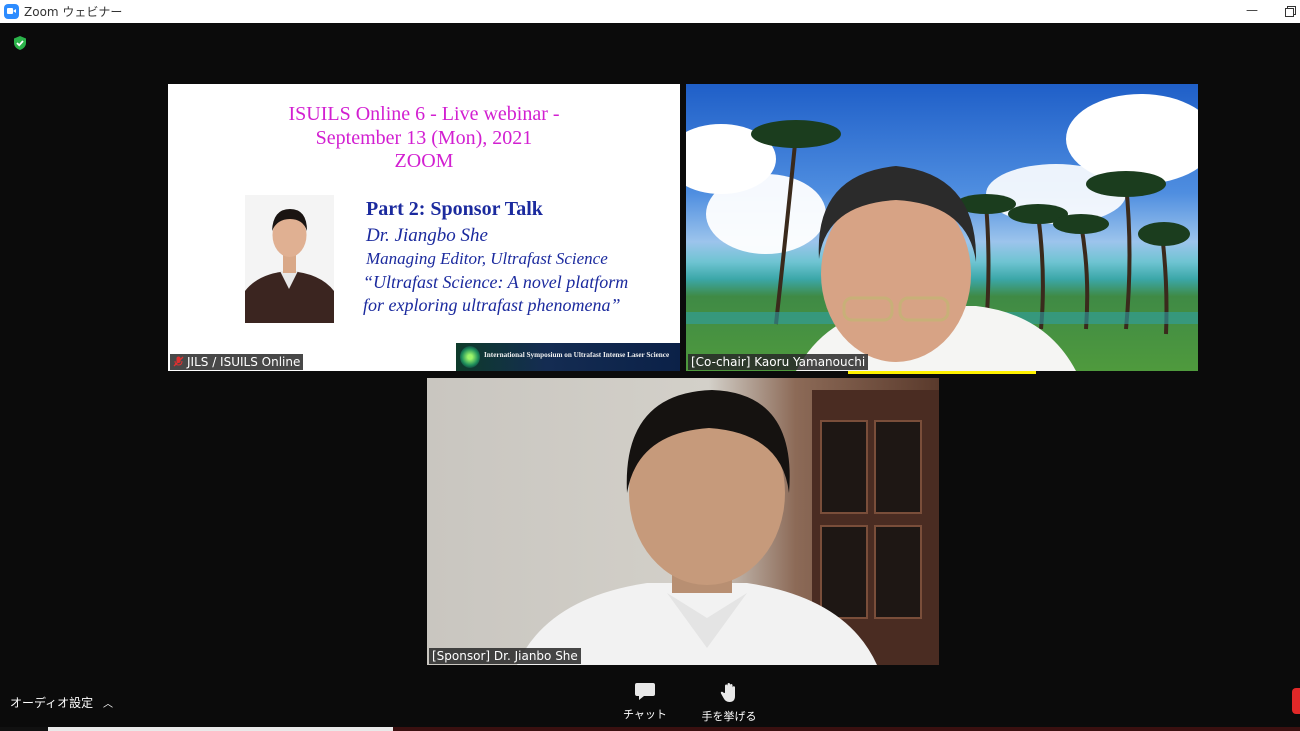 The width and height of the screenshot is (1300, 731). I want to click on slide-speaker-name: Dr. Jiangbo She, so click(427, 235).